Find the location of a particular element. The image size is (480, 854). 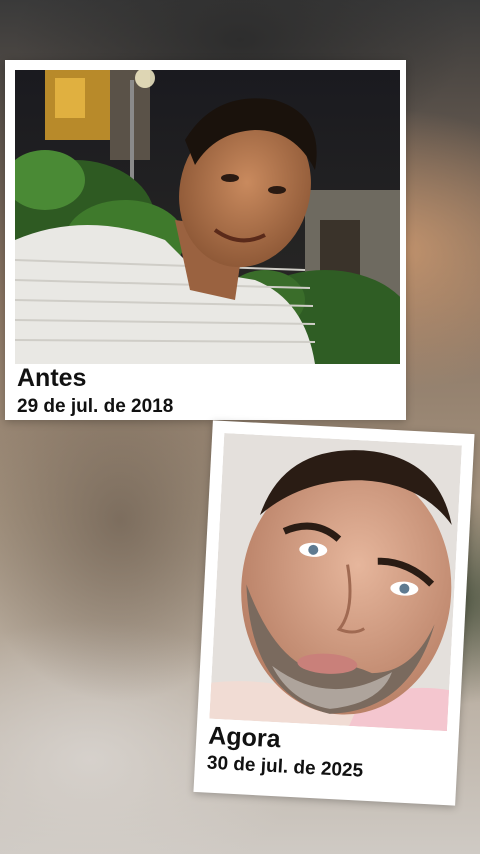

before-date: 29 de jul. de 2018 is located at coordinates (95, 406).